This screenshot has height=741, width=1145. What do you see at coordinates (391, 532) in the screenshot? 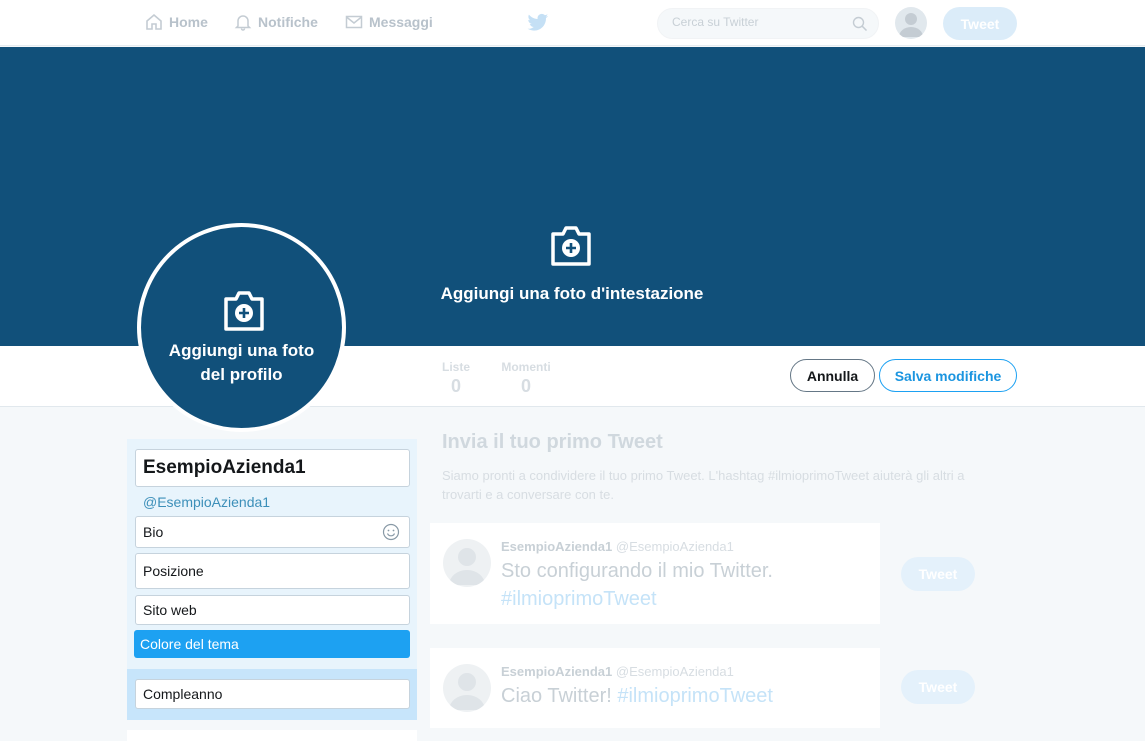
I see `emoji-icon` at bounding box center [391, 532].